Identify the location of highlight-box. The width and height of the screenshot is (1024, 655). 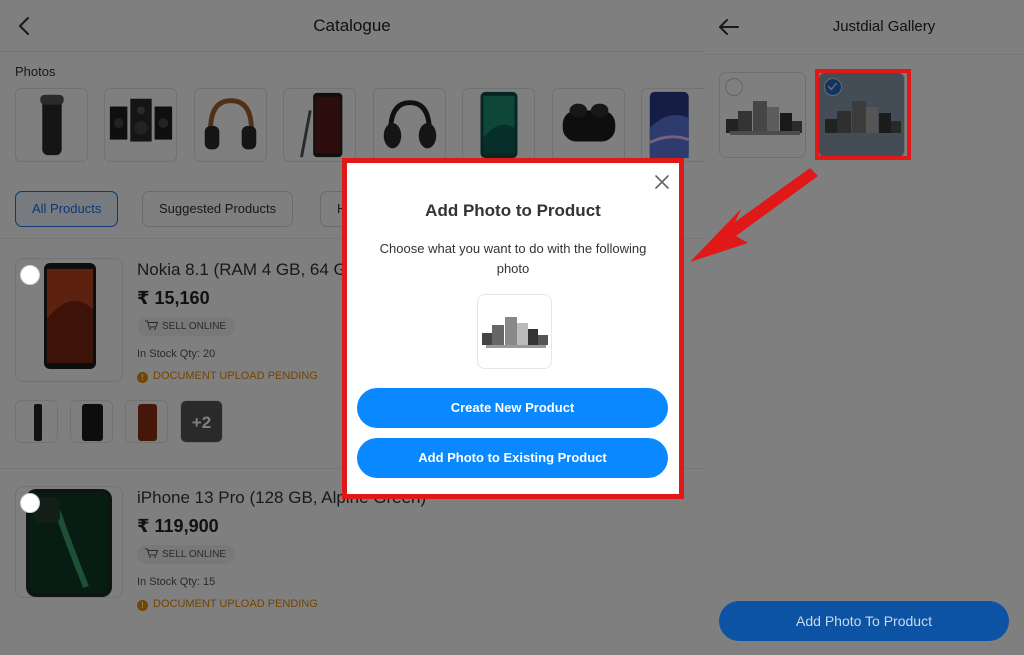
(863, 114).